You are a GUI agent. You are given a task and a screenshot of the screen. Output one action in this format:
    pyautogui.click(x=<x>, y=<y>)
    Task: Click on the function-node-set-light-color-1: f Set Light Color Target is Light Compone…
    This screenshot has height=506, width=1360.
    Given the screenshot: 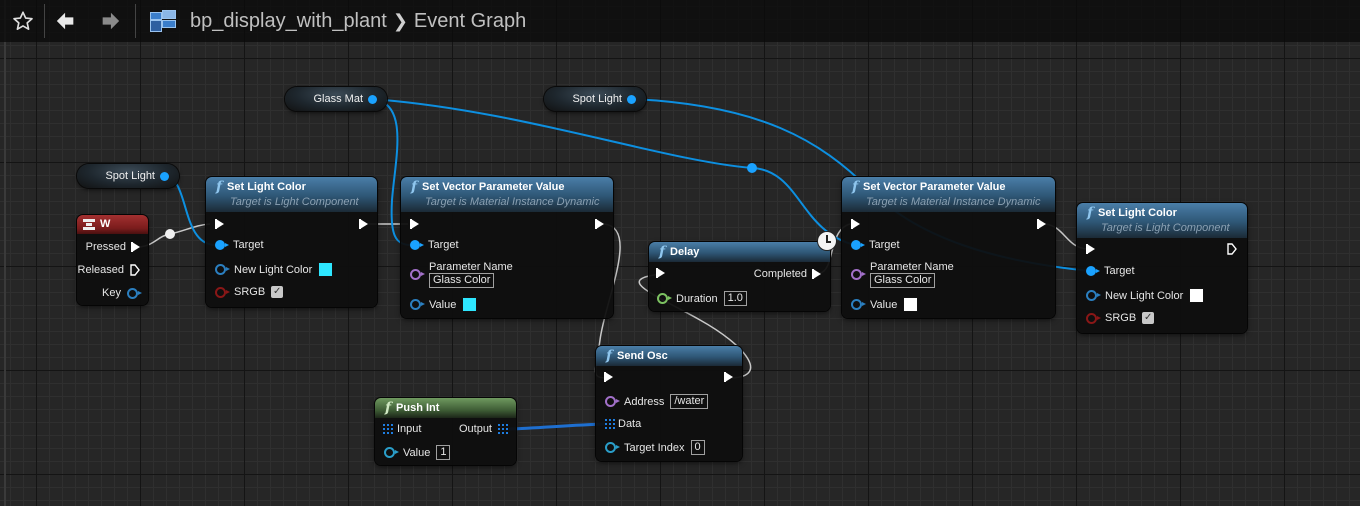 What is the action you would take?
    pyautogui.click(x=291, y=242)
    